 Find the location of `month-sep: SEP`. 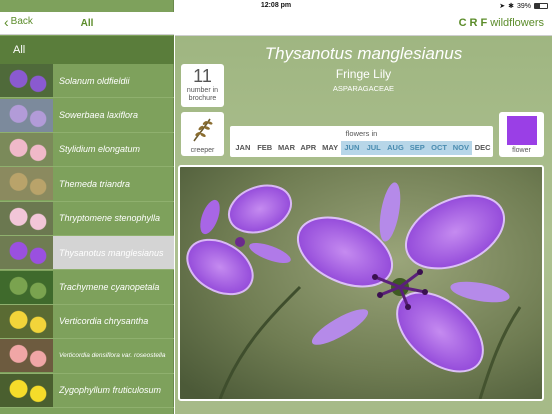

month-sep: SEP is located at coordinates (417, 148).